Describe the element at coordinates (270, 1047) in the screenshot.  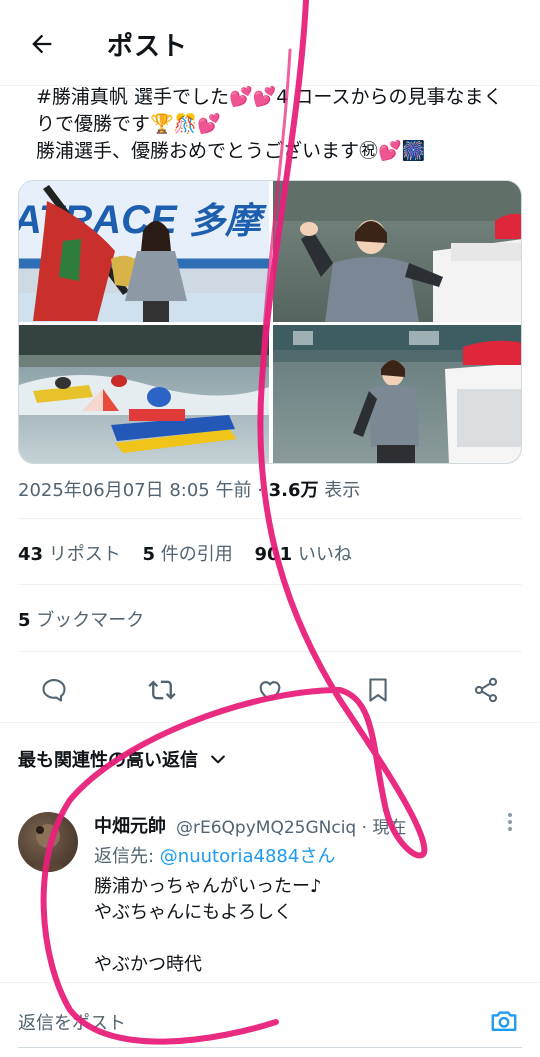
I see `composer-underline` at that location.